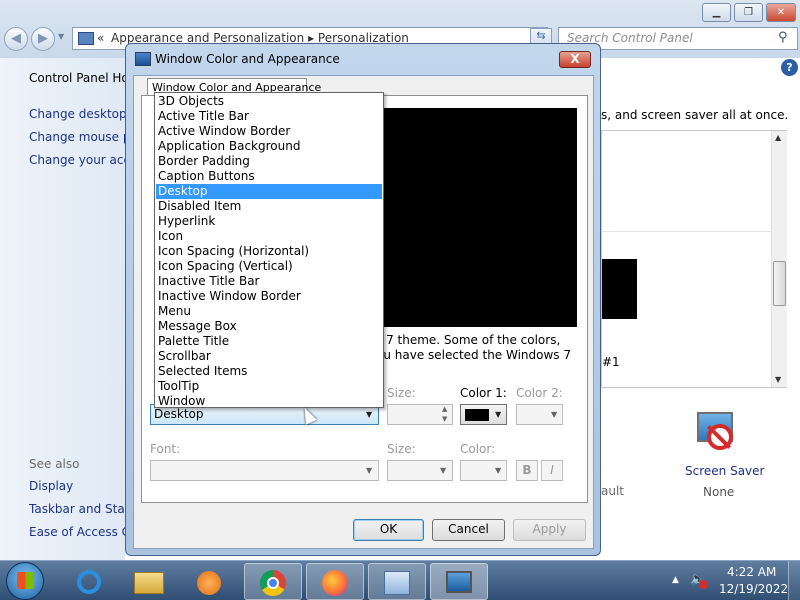 The width and height of the screenshot is (800, 600). What do you see at coordinates (575, 59) in the screenshot?
I see `dialog-close-button: X` at bounding box center [575, 59].